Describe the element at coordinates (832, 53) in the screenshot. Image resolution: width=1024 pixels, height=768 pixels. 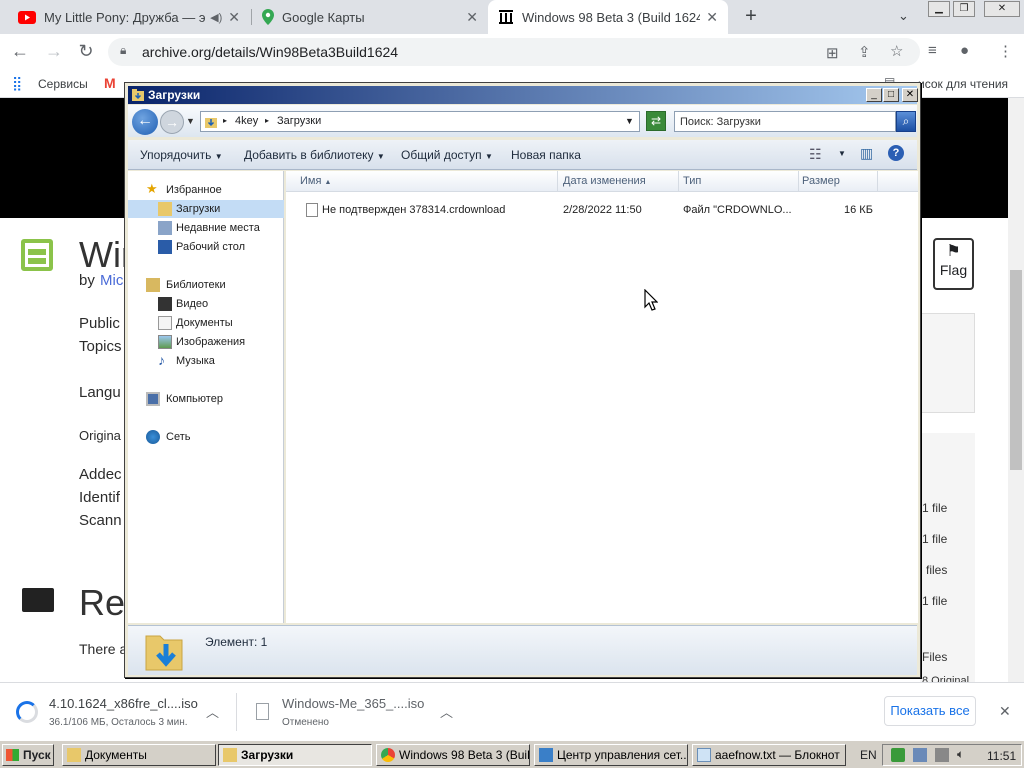
I see `translate-icon: ⊞` at that location.